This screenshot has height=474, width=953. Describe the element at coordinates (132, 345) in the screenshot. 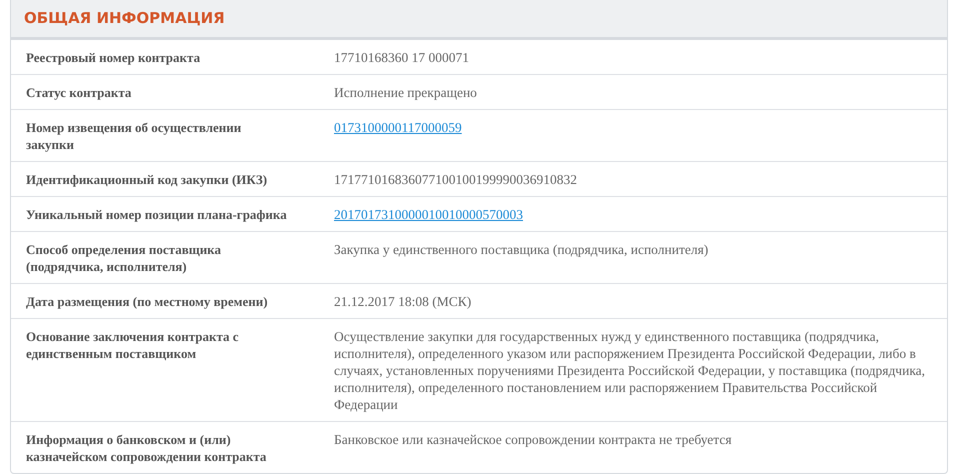

I see `field-label: Основание заключения контракта с единственным поставщиком` at that location.